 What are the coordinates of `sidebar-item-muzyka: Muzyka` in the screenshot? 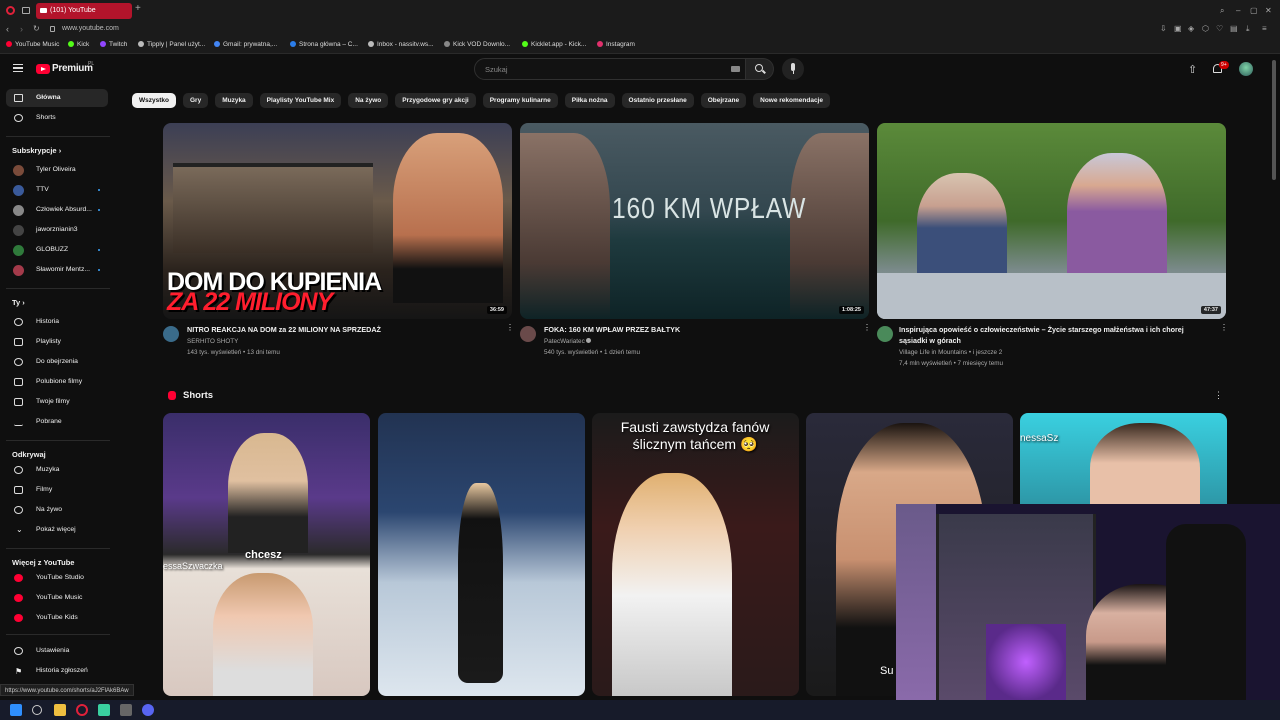 It's located at (57, 470).